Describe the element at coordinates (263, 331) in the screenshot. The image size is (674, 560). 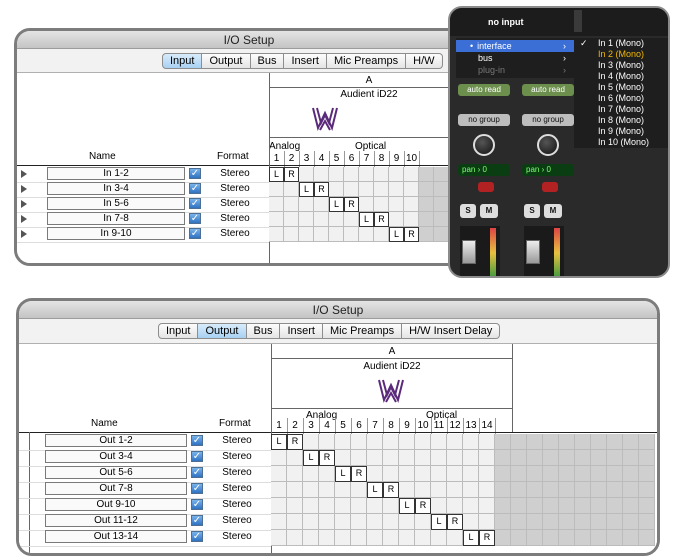
I see `tab-bus: Bus` at that location.